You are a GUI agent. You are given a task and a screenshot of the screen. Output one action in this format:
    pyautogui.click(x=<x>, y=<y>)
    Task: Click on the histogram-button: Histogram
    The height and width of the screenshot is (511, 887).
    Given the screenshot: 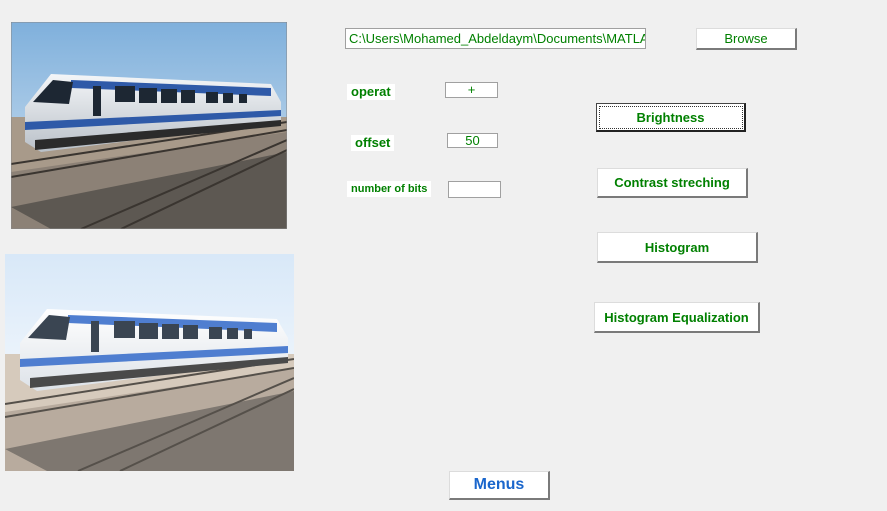 What is the action you would take?
    pyautogui.click(x=677, y=247)
    